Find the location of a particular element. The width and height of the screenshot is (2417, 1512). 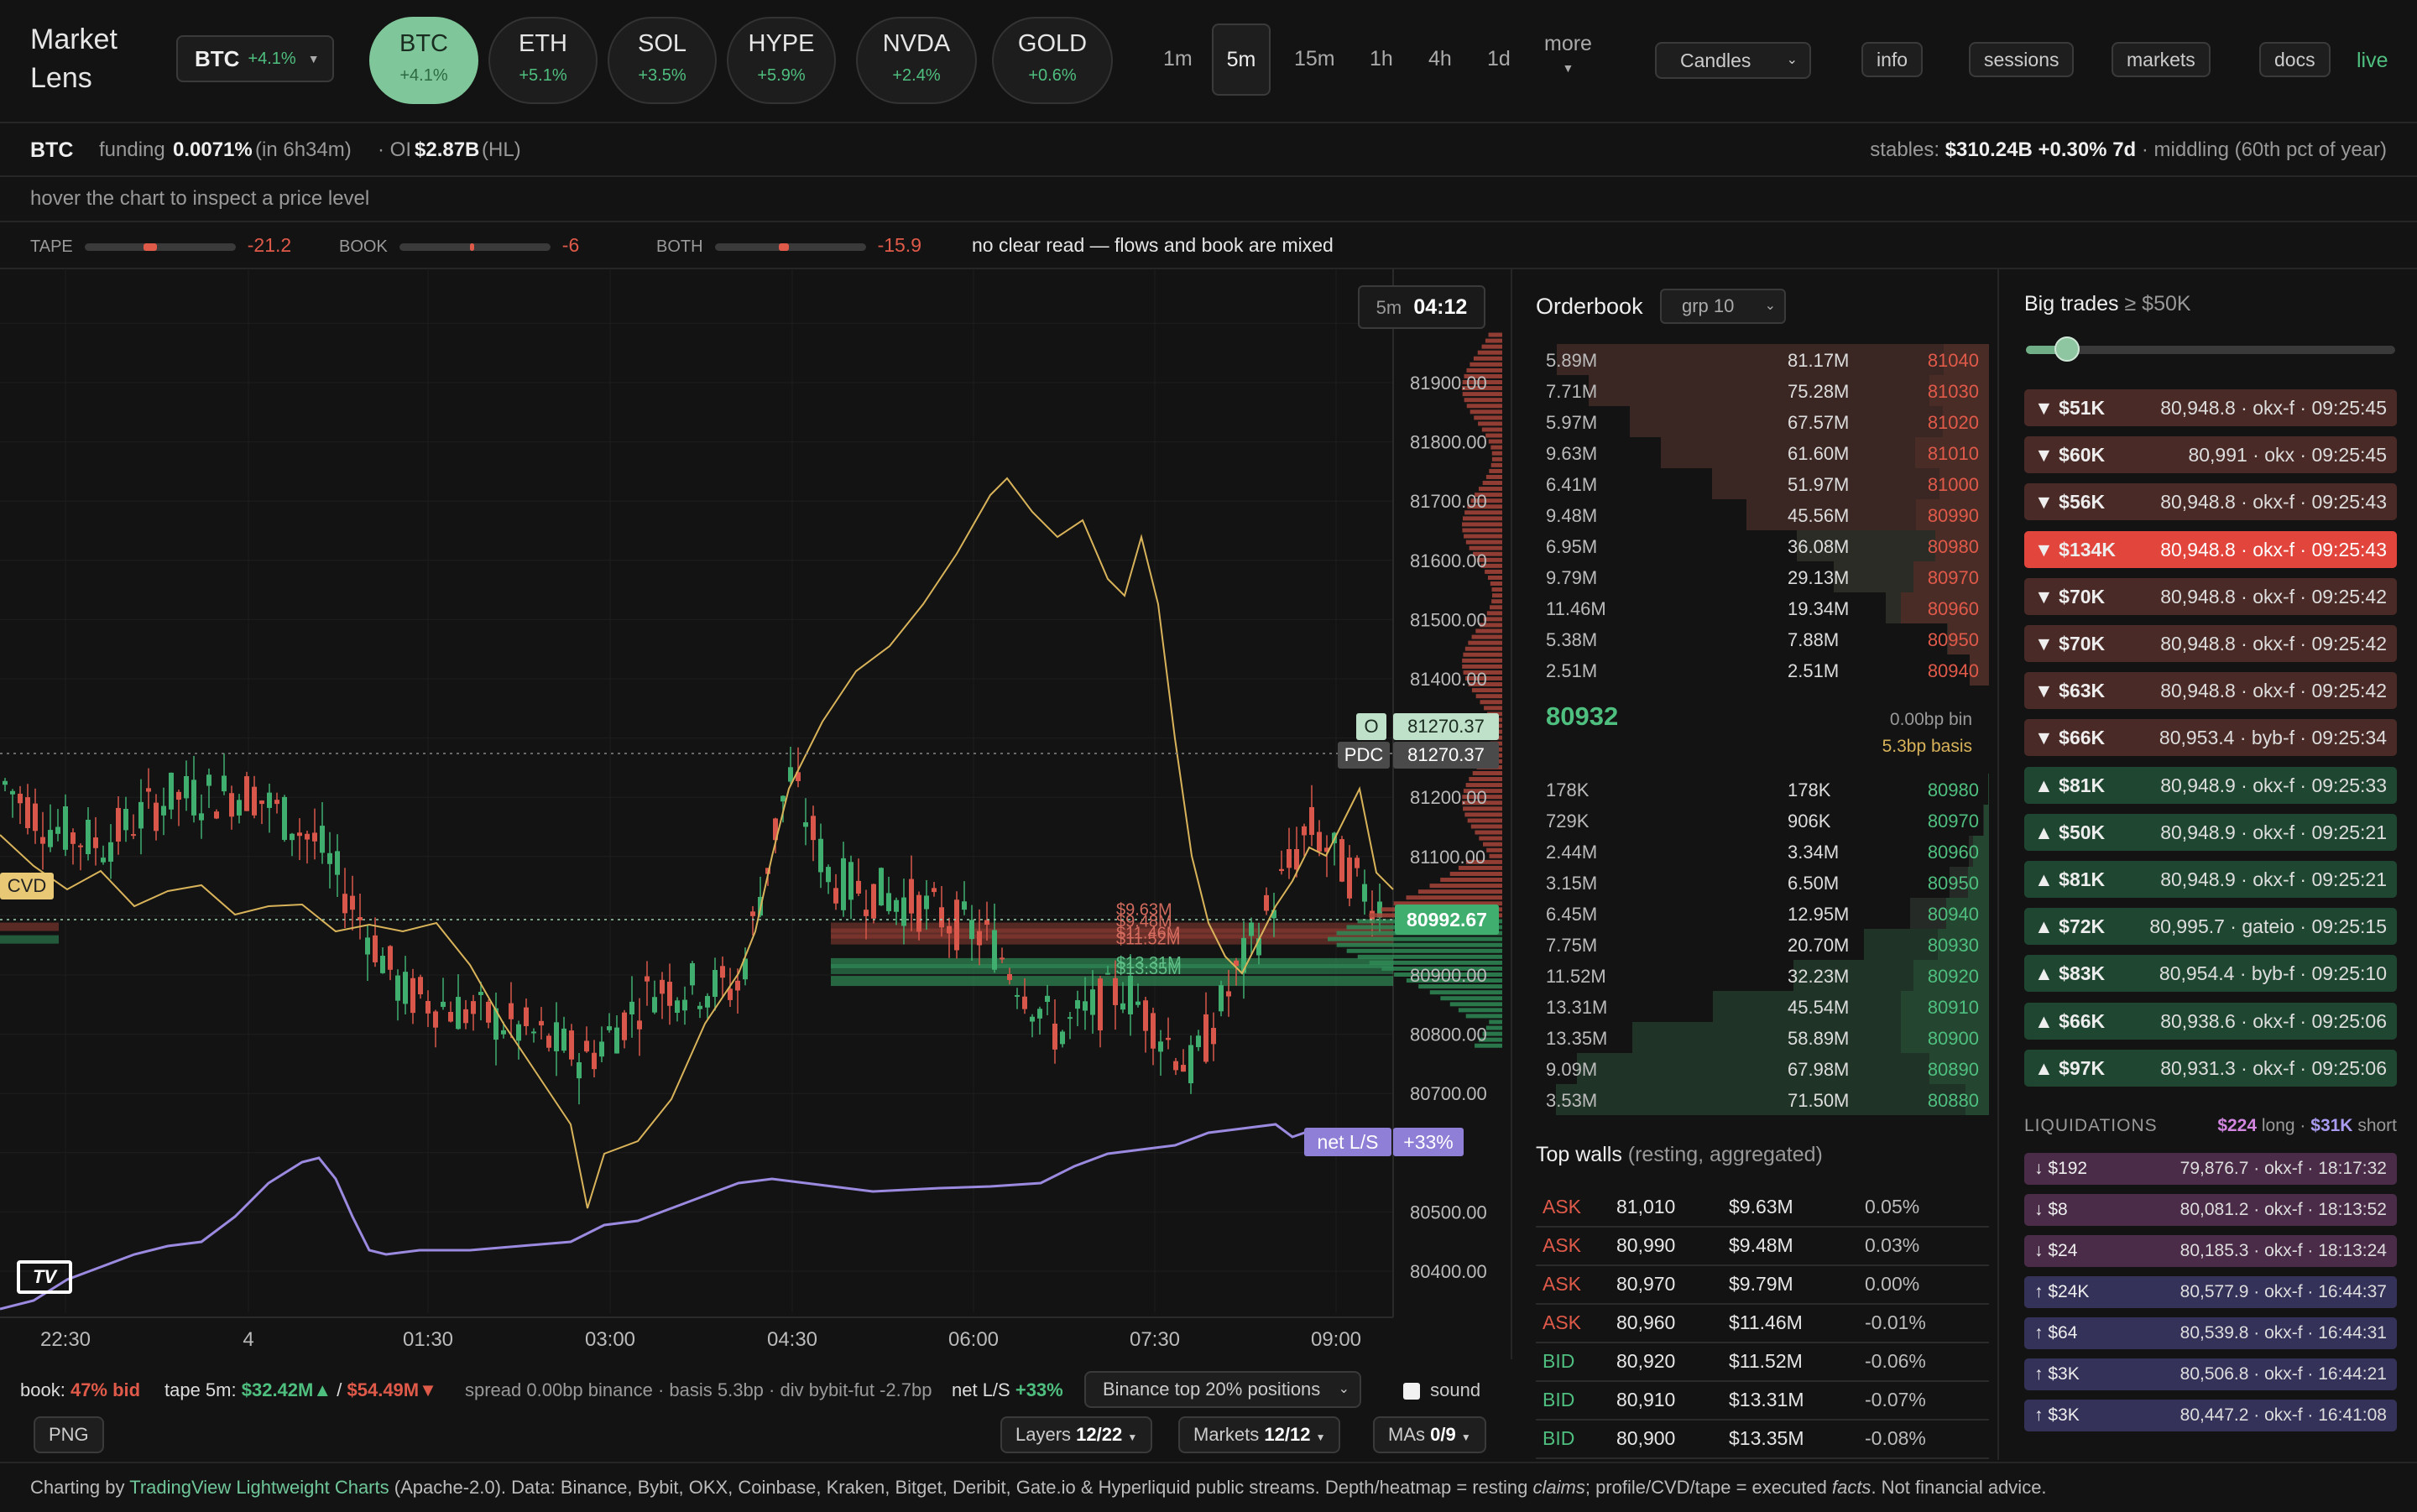

trade-row: ▼ $51K 80,948.8 · okx-f · 09:25:45 is located at coordinates (2210, 408).